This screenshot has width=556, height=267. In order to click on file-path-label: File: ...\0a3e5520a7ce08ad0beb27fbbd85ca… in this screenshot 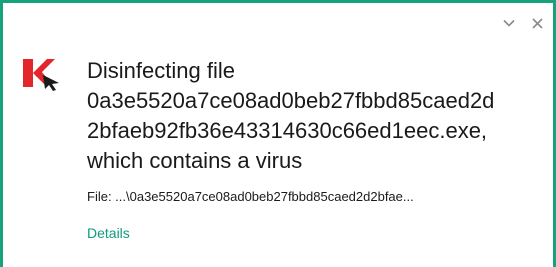, I will do `click(250, 196)`.